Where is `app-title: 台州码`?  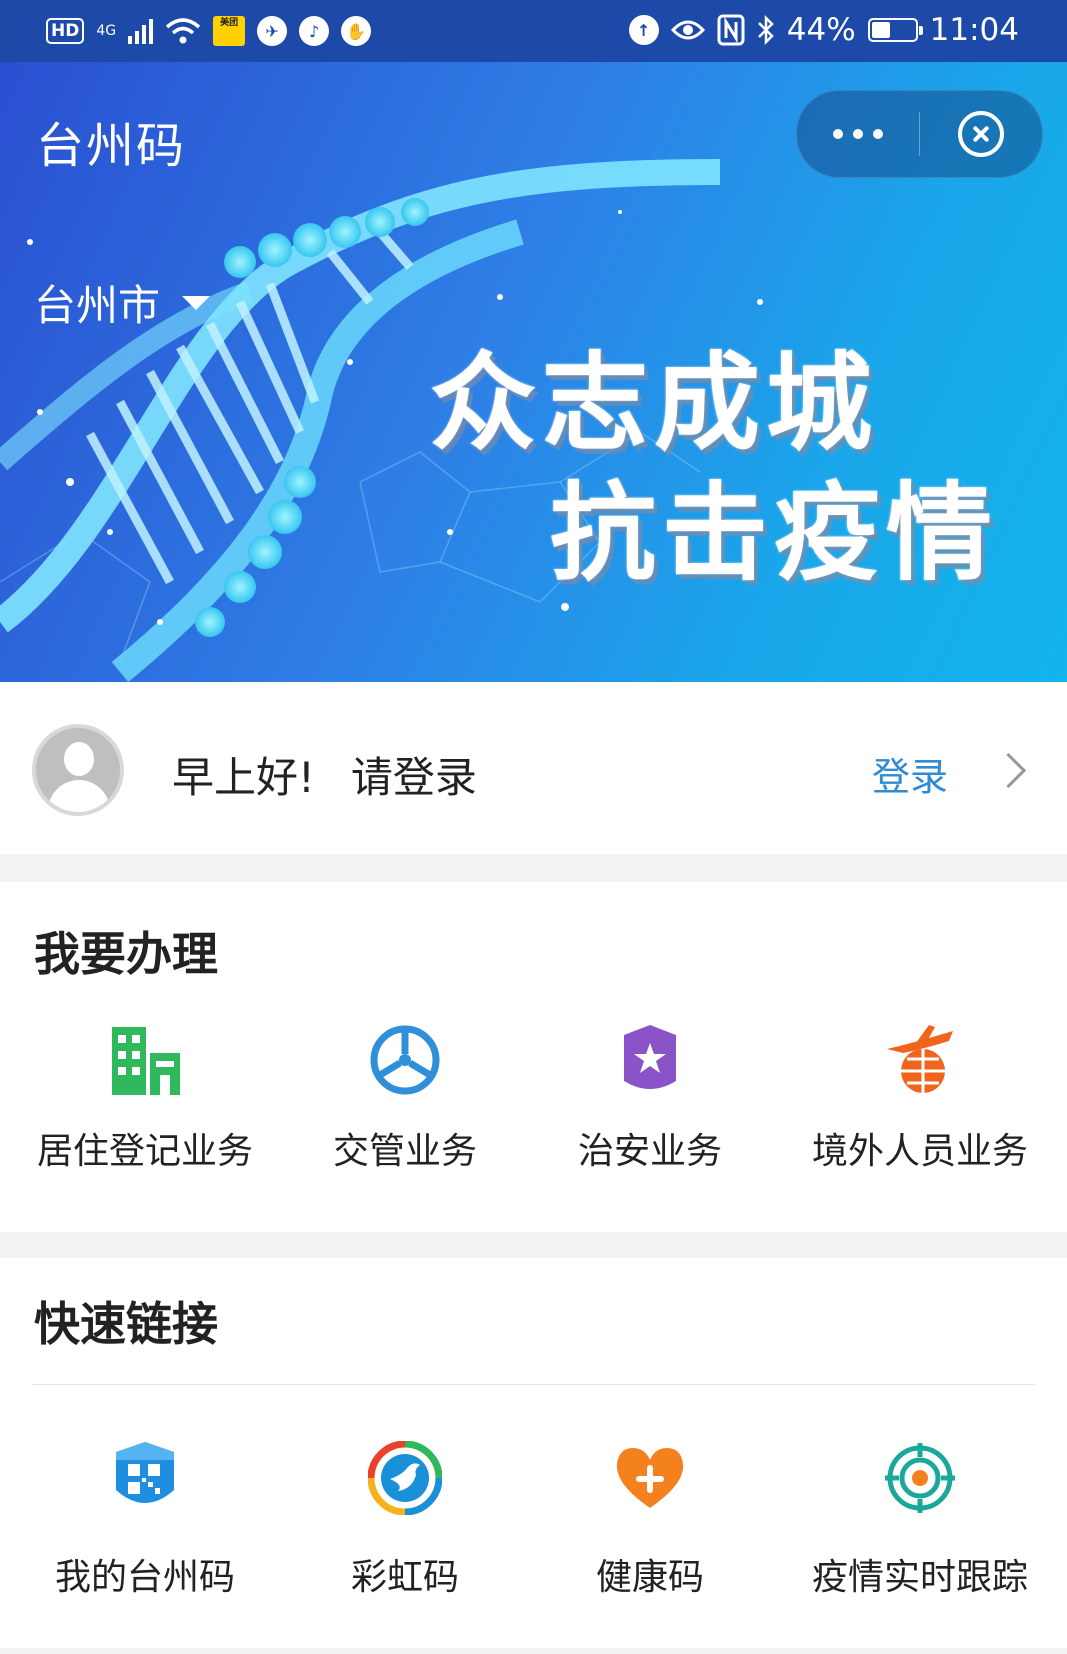
app-title: 台州码 is located at coordinates (111, 146).